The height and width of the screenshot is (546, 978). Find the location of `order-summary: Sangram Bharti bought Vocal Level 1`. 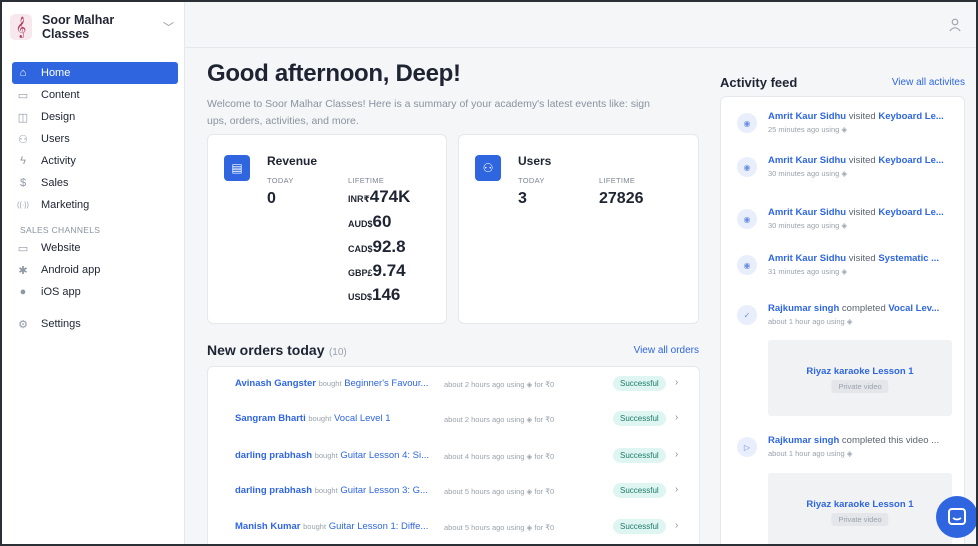

order-summary: Sangram Bharti bought Vocal Level 1 is located at coordinates (313, 418).